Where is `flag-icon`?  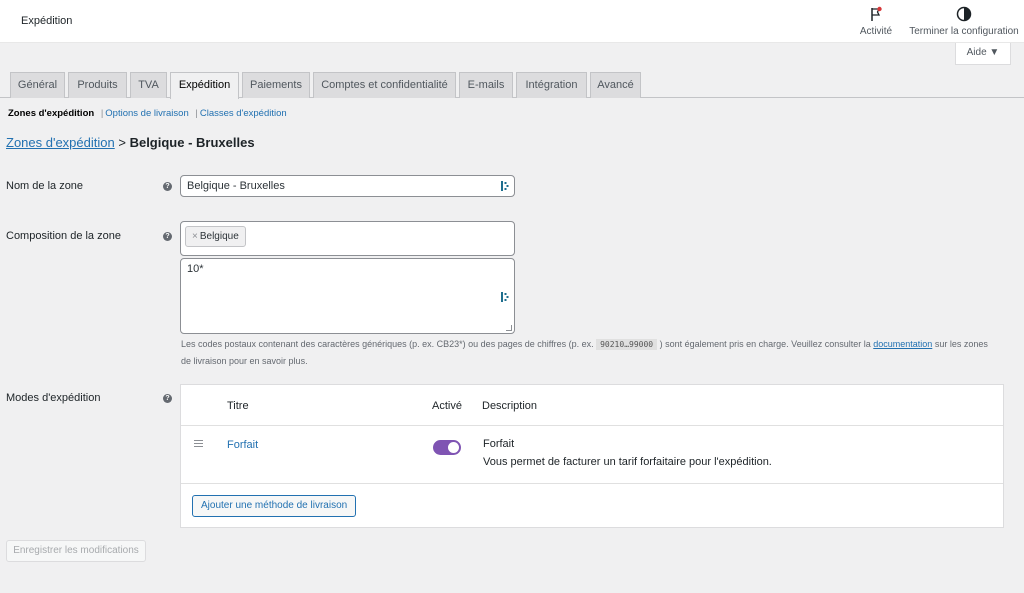 flag-icon is located at coordinates (876, 13).